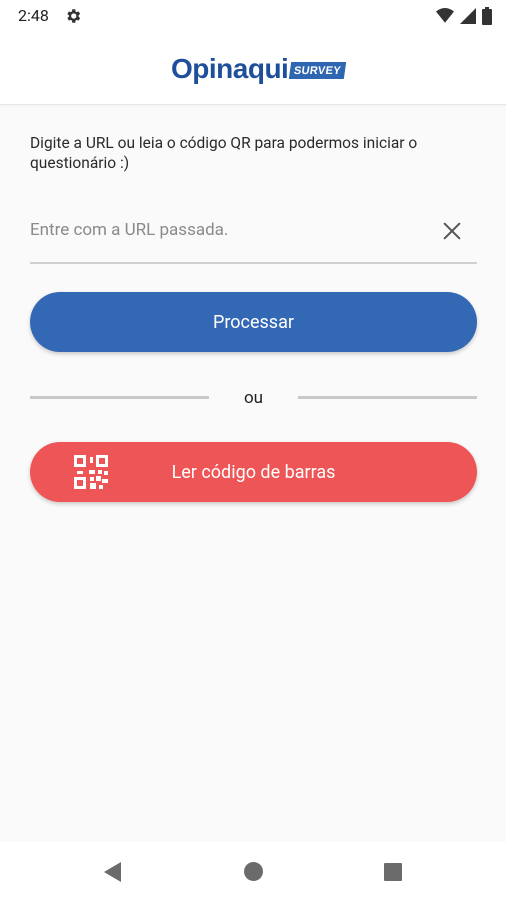  I want to click on opinaqui-logo: Opinaqui SURVEY, so click(259, 69).